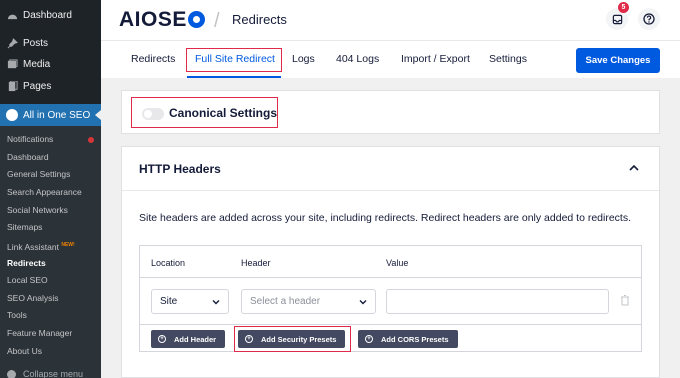 This screenshot has width=680, height=378. I want to click on submenu-item-tools: Tools, so click(17, 315).